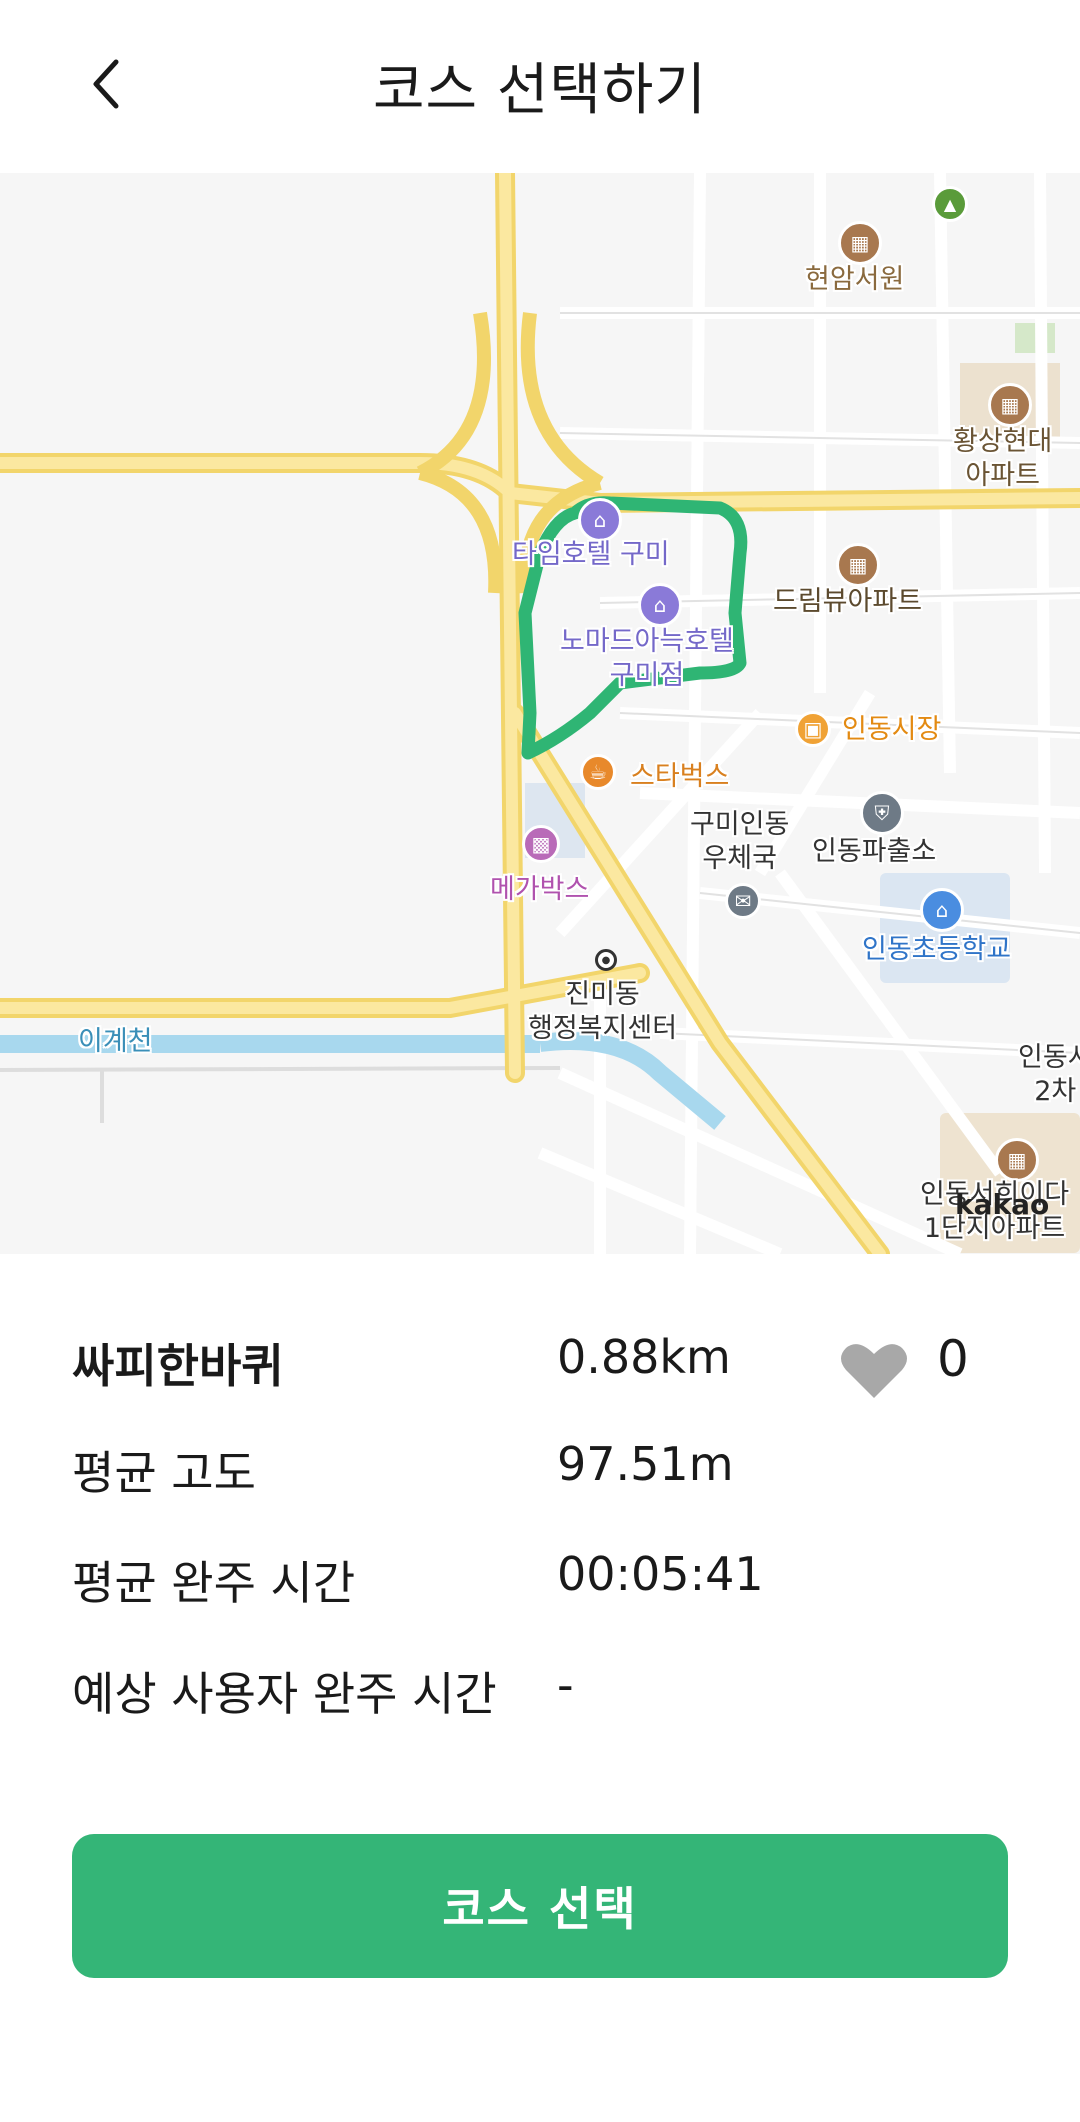 The image size is (1080, 2122). Describe the element at coordinates (602, 1012) in the screenshot. I see `poi-jinmi: 진미동 행정복지센터` at that location.